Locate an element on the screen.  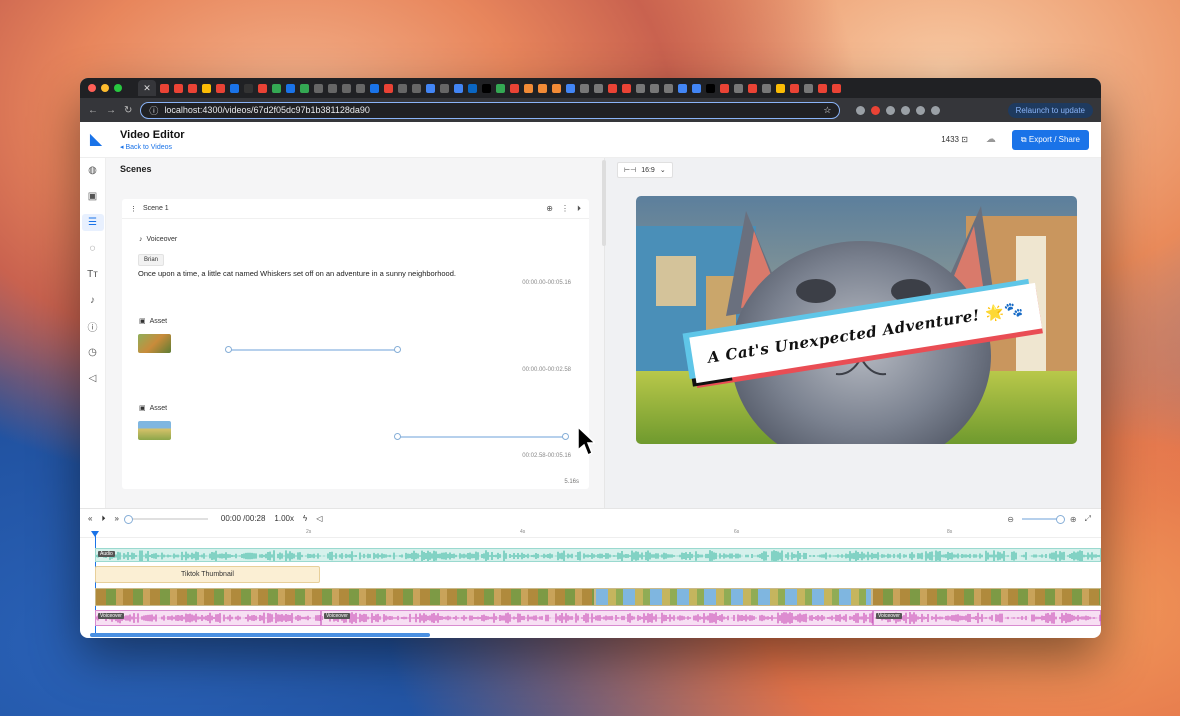
more-menu-icon: ⋮ is located at coordinates (565, 208).